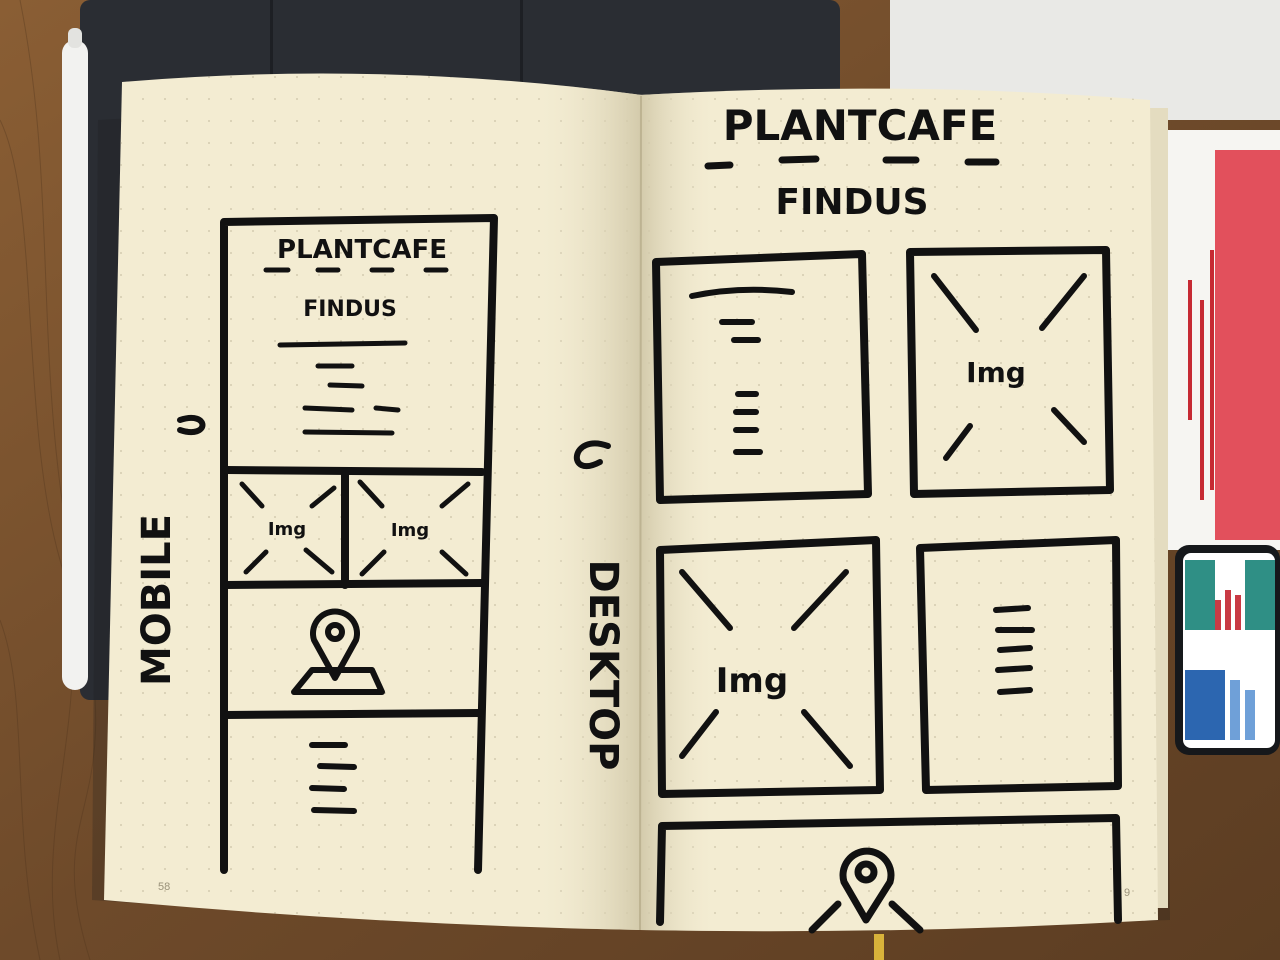  I want to click on desktop-image-label-2: Img, so click(752, 681).